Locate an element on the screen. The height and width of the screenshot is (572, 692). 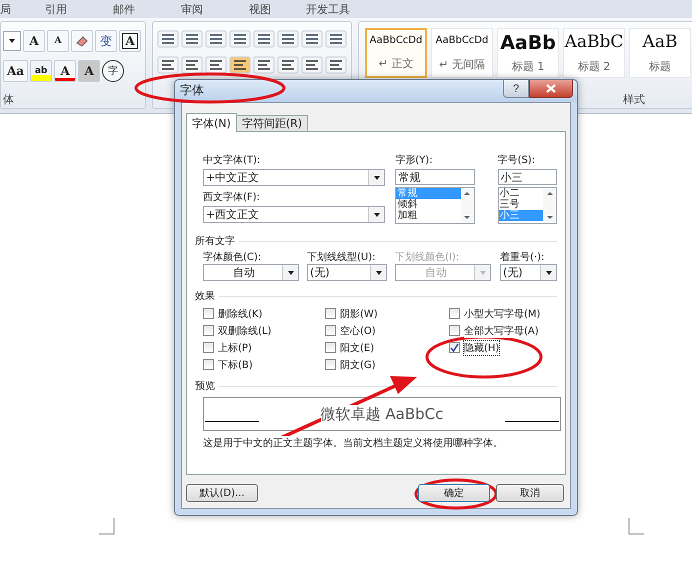
checkbox-label: 阴影(W) is located at coordinates (359, 313).